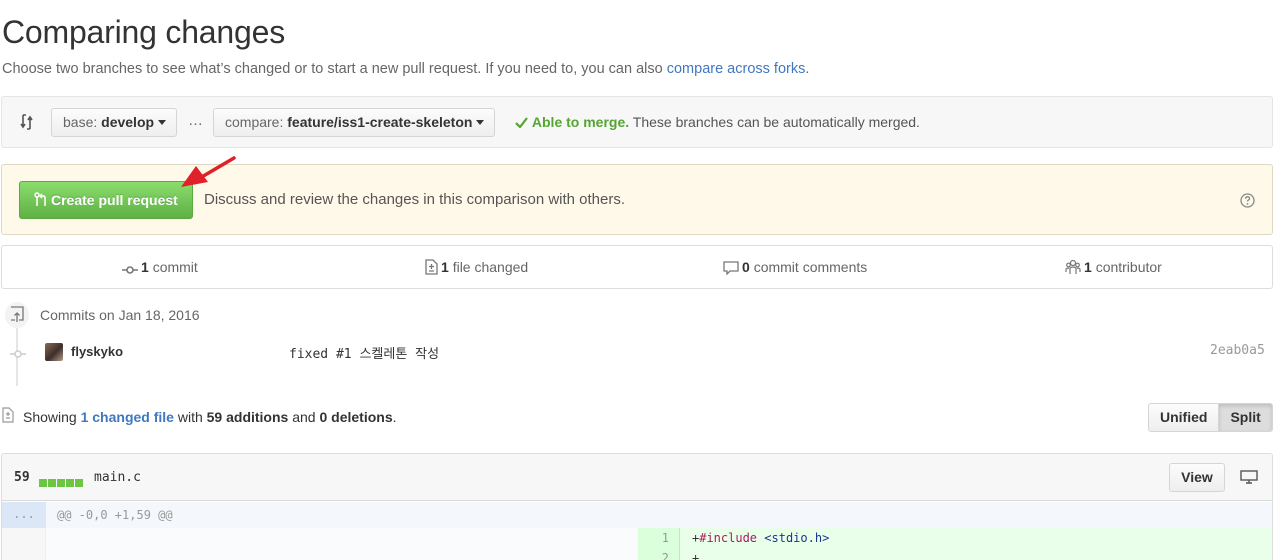 The image size is (1280, 560). Describe the element at coordinates (659, 538) in the screenshot. I see `line-number: 1` at that location.